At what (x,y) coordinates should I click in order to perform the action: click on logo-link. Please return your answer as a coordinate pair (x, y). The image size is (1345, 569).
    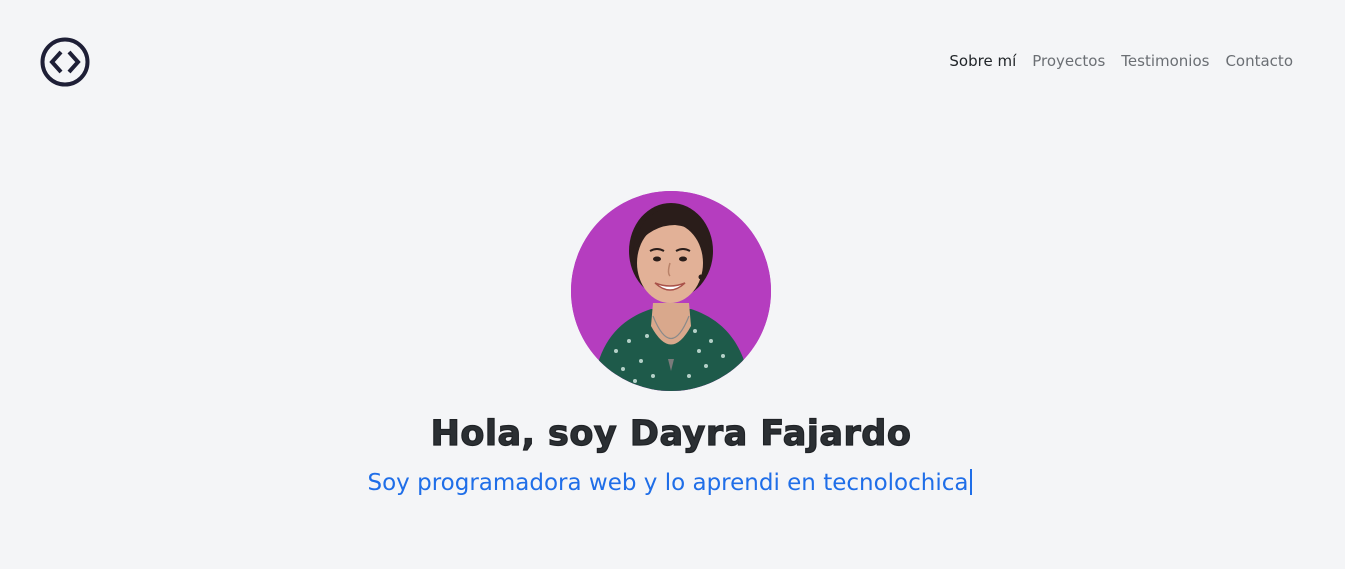
    Looking at the image, I should click on (65, 62).